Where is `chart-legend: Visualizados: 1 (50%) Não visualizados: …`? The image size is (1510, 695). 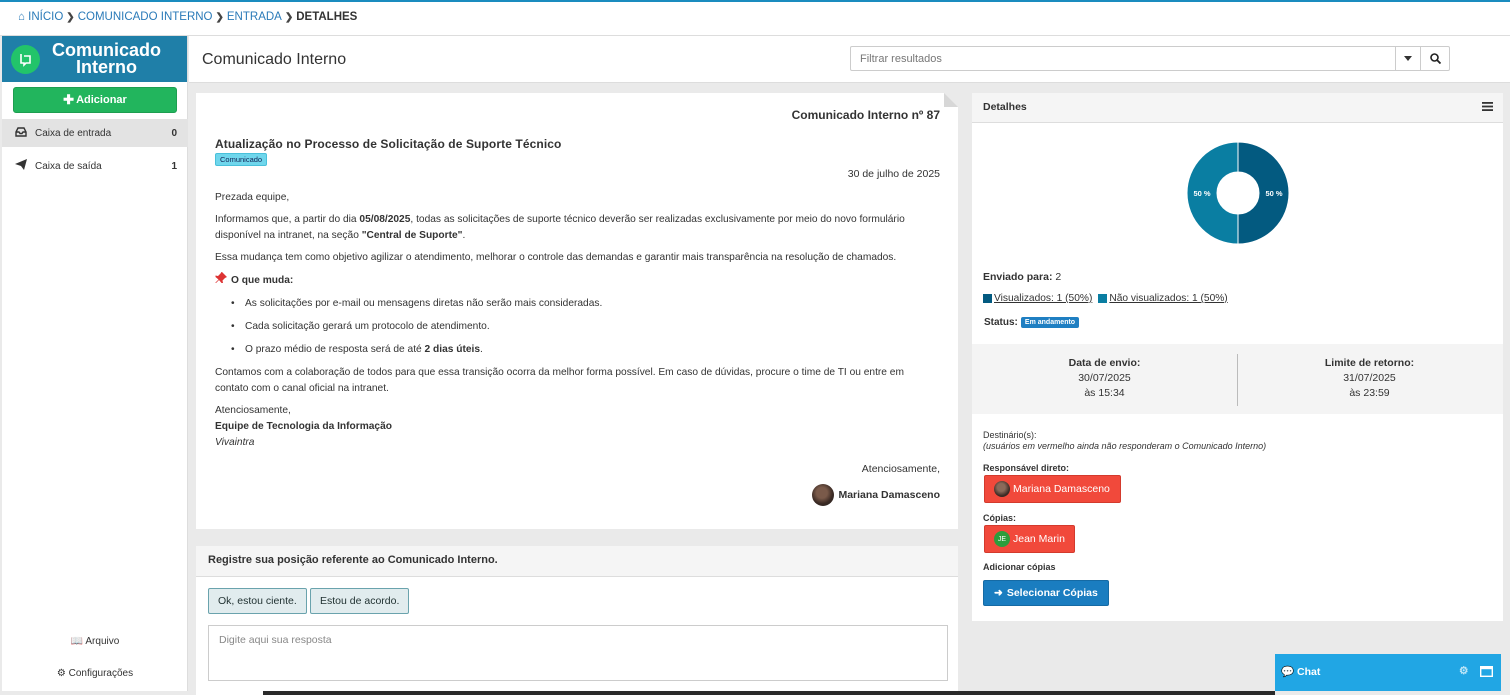
chart-legend: Visualizados: 1 (50%) Não visualizados: … is located at coordinates (1108, 298).